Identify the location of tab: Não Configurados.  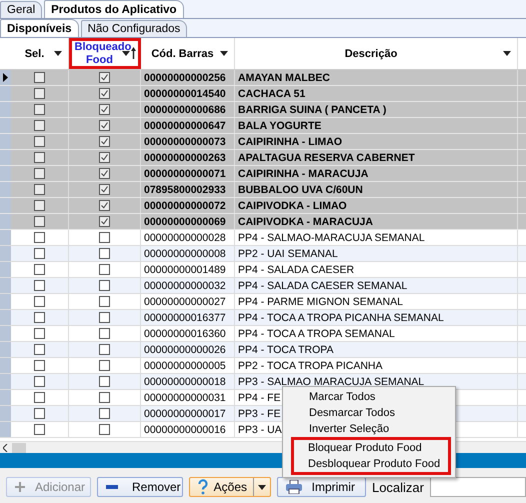
(134, 28).